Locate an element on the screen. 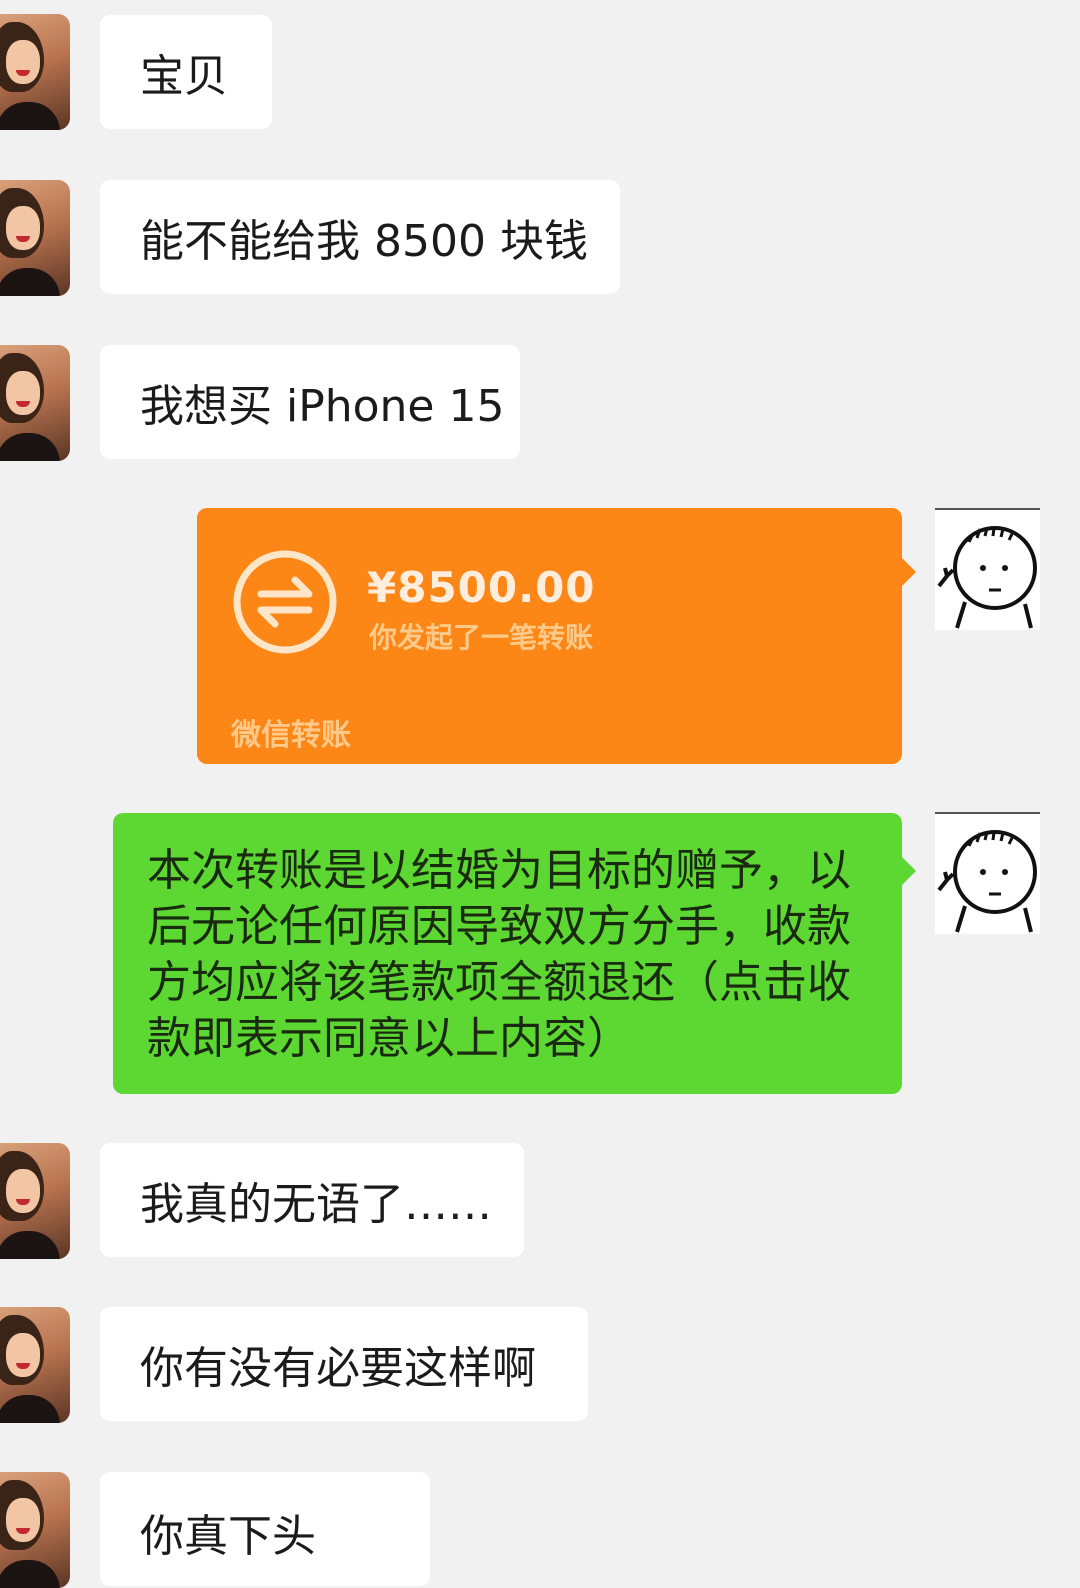  message-bubble: 宝贝 is located at coordinates (186, 72).